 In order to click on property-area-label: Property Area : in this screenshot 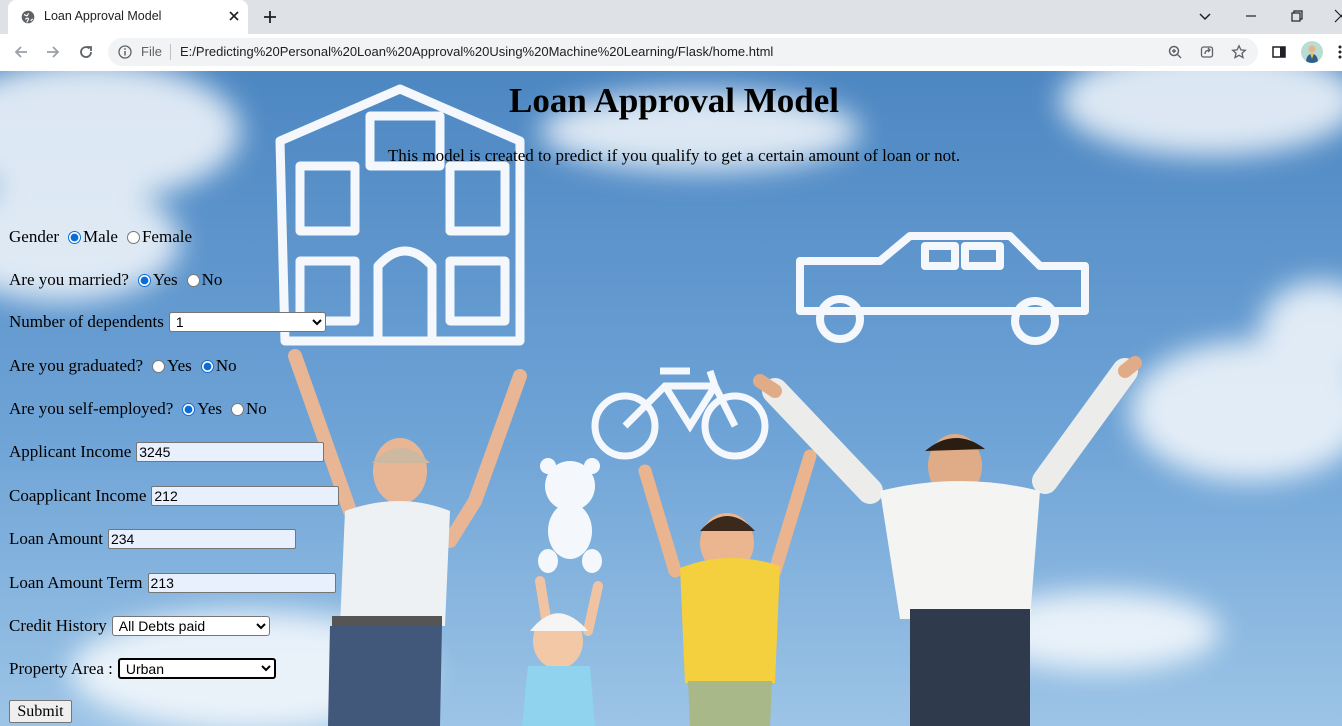, I will do `click(61, 668)`.